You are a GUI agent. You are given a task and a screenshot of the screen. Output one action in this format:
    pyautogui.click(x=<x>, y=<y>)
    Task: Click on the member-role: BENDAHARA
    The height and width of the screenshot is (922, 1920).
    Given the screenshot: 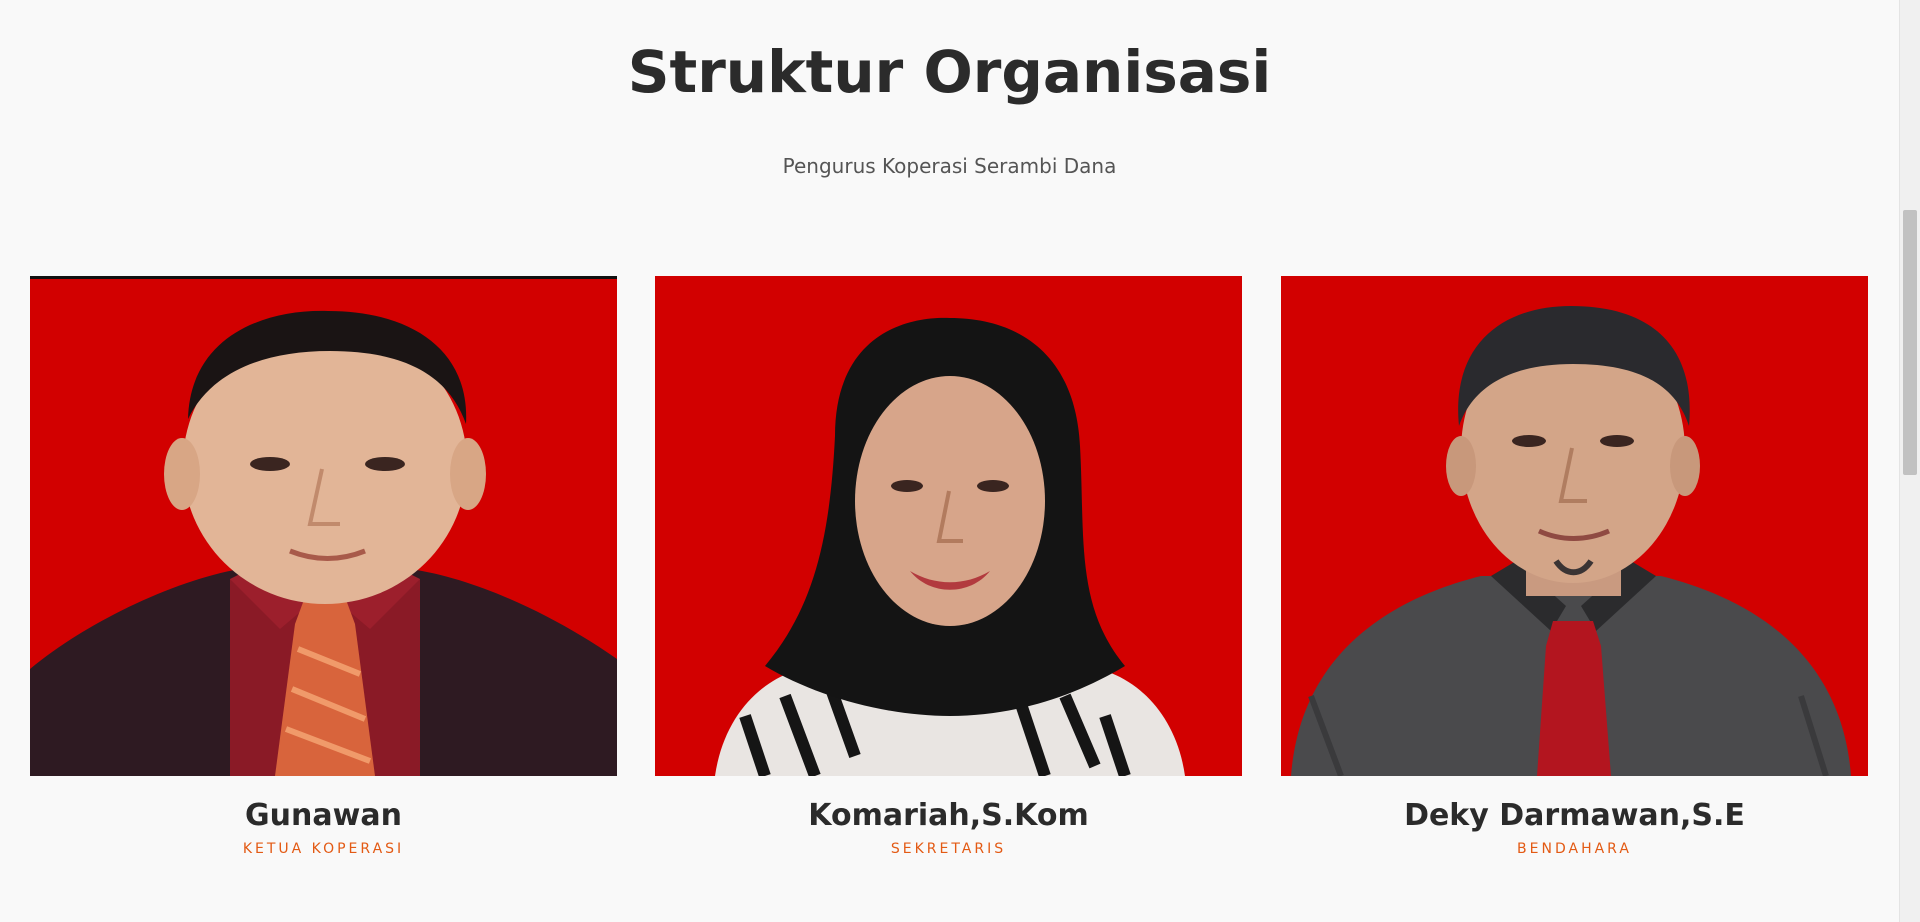 What is the action you would take?
    pyautogui.click(x=1574, y=849)
    